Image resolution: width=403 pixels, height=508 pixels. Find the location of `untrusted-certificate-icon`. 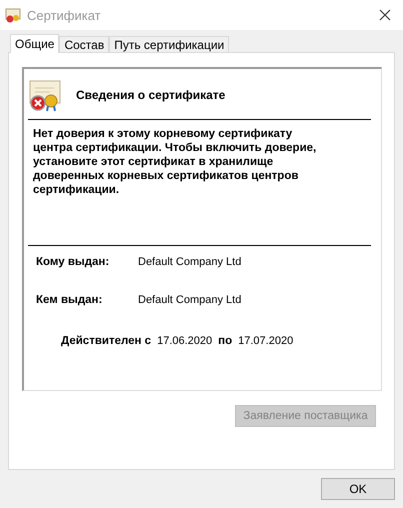

untrusted-certificate-icon is located at coordinates (45, 95).